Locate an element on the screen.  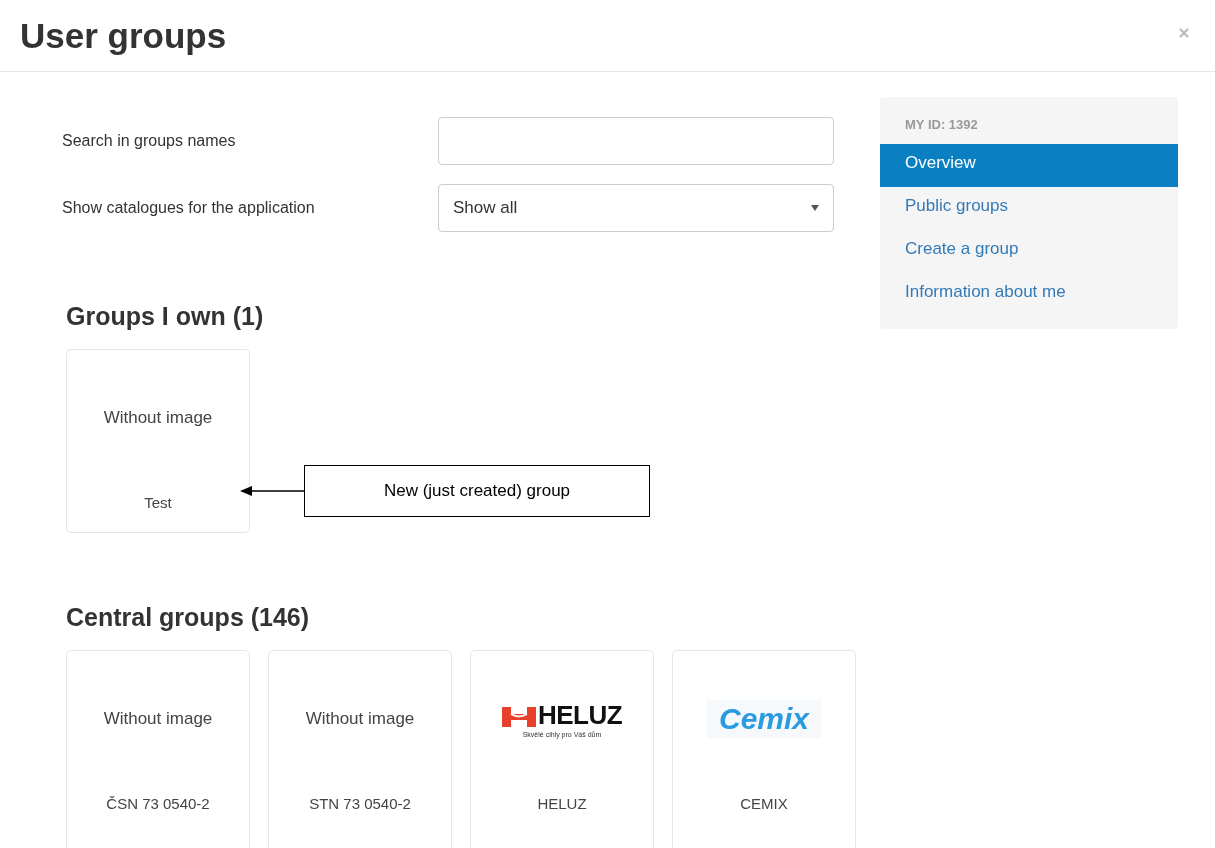
sidebar-link: Information about me is located at coordinates (1029, 294).